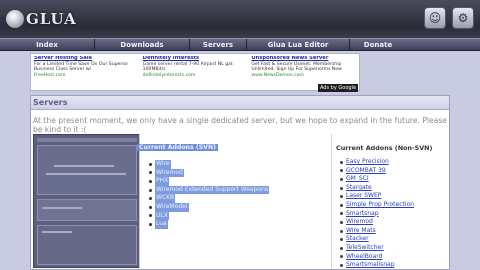  I want to click on nav-donate: Donate, so click(378, 45).